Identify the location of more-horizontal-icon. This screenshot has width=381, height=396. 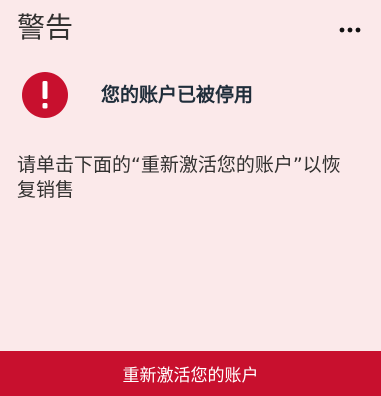
(350, 30).